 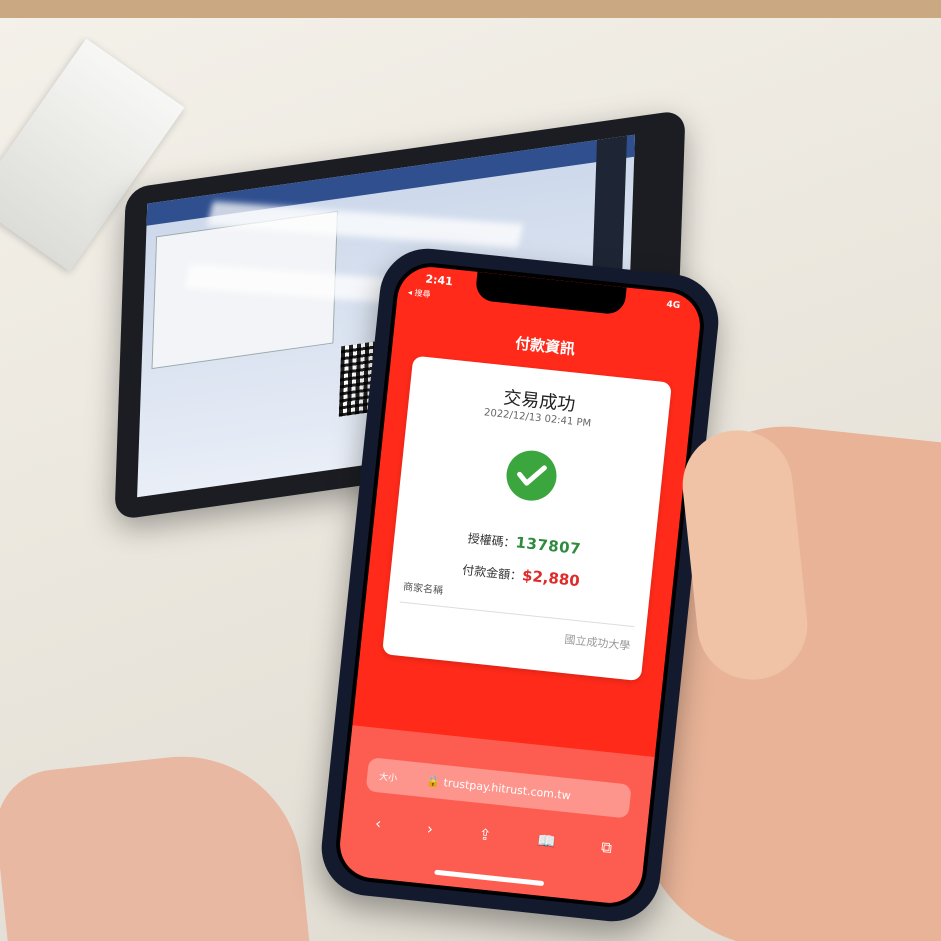 What do you see at coordinates (551, 578) in the screenshot?
I see `amount-value: $2,880` at bounding box center [551, 578].